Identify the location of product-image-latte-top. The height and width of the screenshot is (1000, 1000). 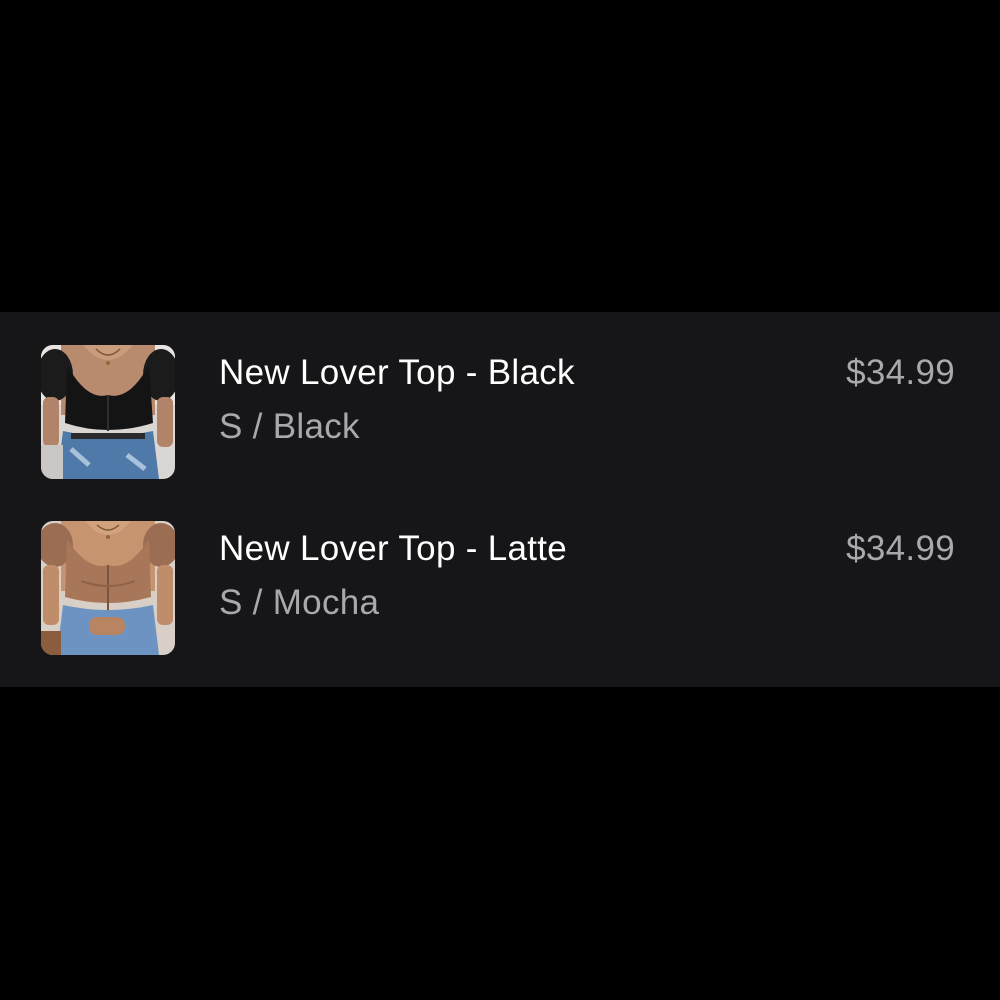
(108, 588).